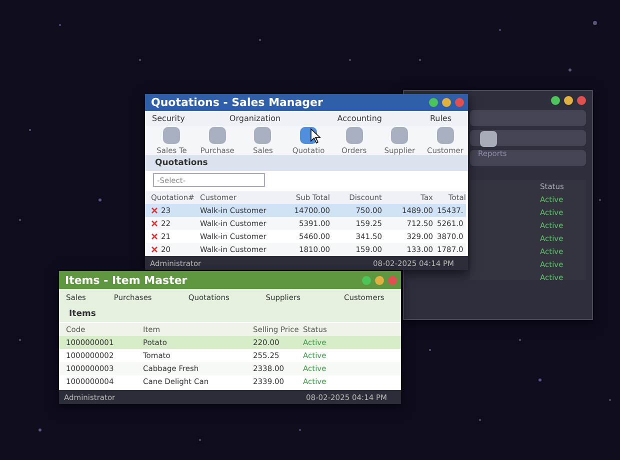  Describe the element at coordinates (488, 139) in the screenshot. I see `module-icon` at that location.